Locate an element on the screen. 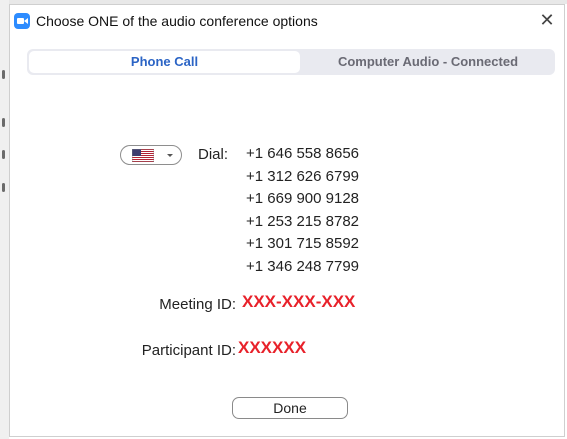 Image resolution: width=567 pixels, height=439 pixels. country-select is located at coordinates (151, 155).